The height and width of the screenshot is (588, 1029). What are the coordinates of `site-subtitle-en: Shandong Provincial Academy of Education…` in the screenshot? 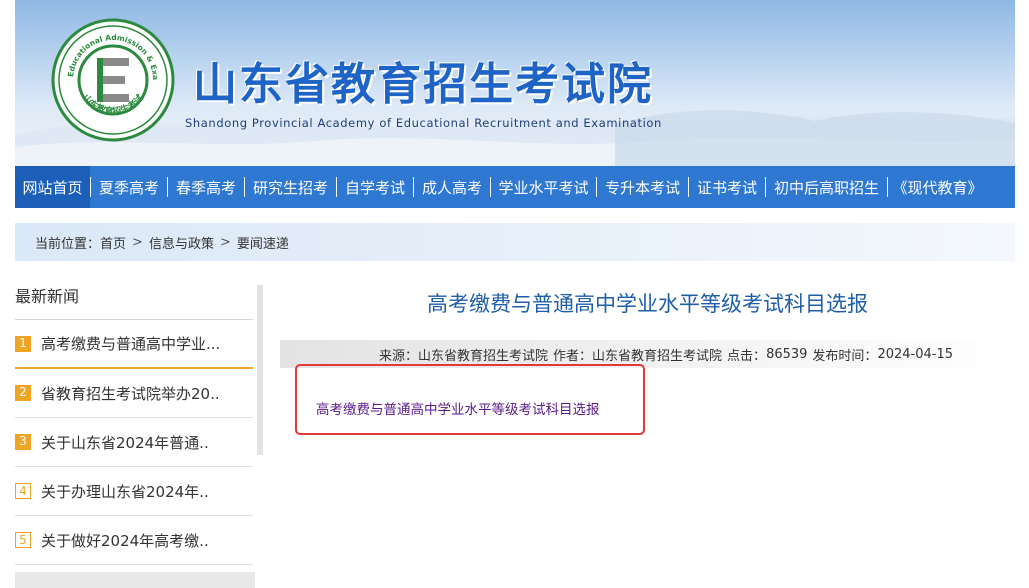 It's located at (423, 123).